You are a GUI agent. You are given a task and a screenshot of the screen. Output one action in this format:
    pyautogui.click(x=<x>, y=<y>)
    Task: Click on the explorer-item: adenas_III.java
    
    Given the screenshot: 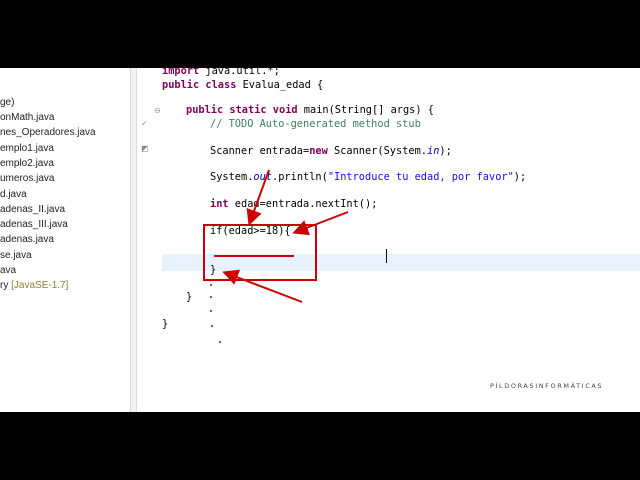 What is the action you would take?
    pyautogui.click(x=34, y=224)
    